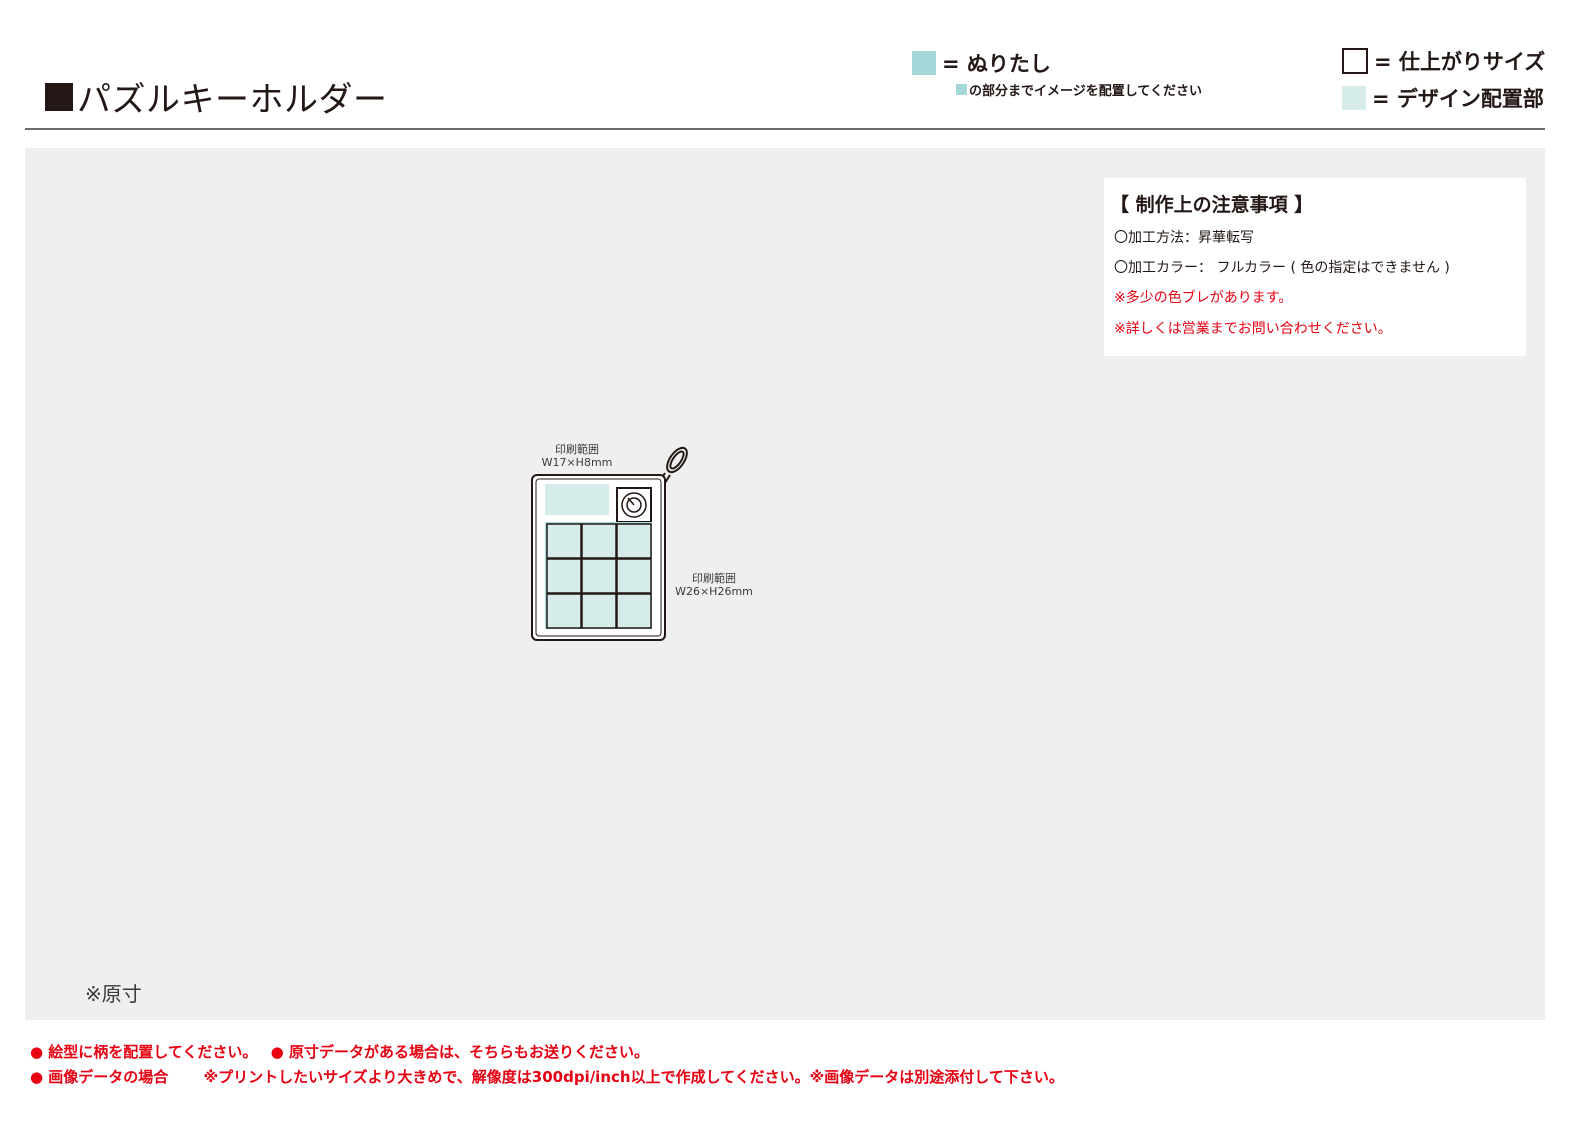 This screenshot has width=1587, height=1122. Describe the element at coordinates (1355, 61) in the screenshot. I see `finish-swatch-icon` at that location.